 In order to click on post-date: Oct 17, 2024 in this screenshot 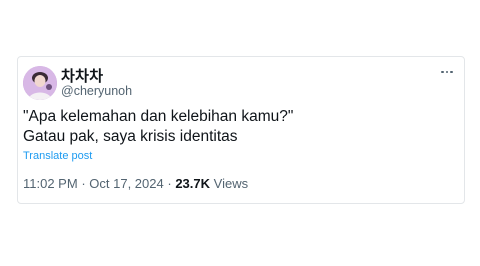, I will do `click(126, 183)`.